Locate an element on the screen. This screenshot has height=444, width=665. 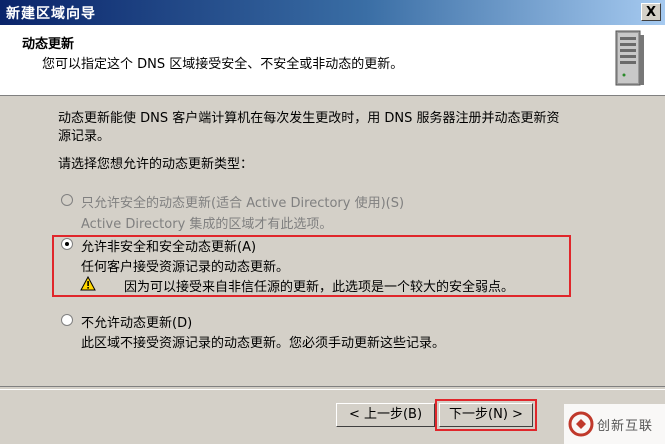
option-no-dynamic-desc: 此区域不接受资源记录的动态更新。您必须手动更新这些记录。 is located at coordinates (263, 343).